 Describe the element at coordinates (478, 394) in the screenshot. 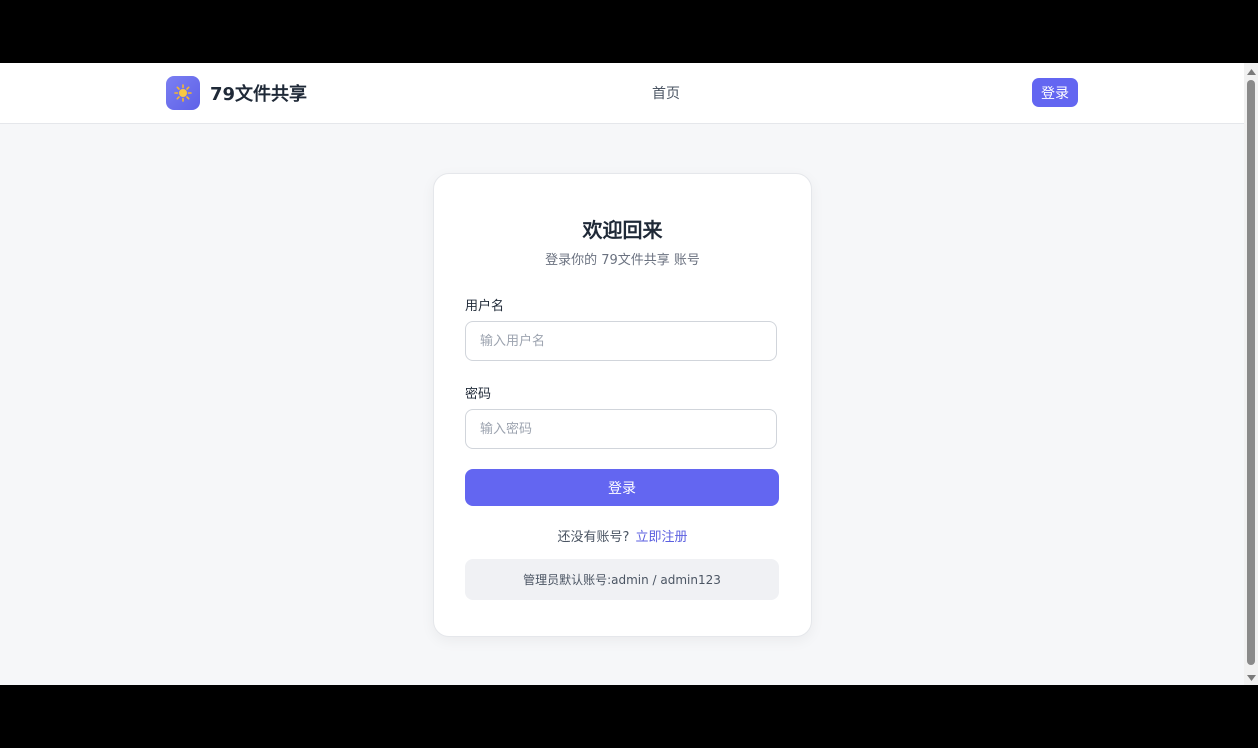

I see `password-label: 密码` at that location.